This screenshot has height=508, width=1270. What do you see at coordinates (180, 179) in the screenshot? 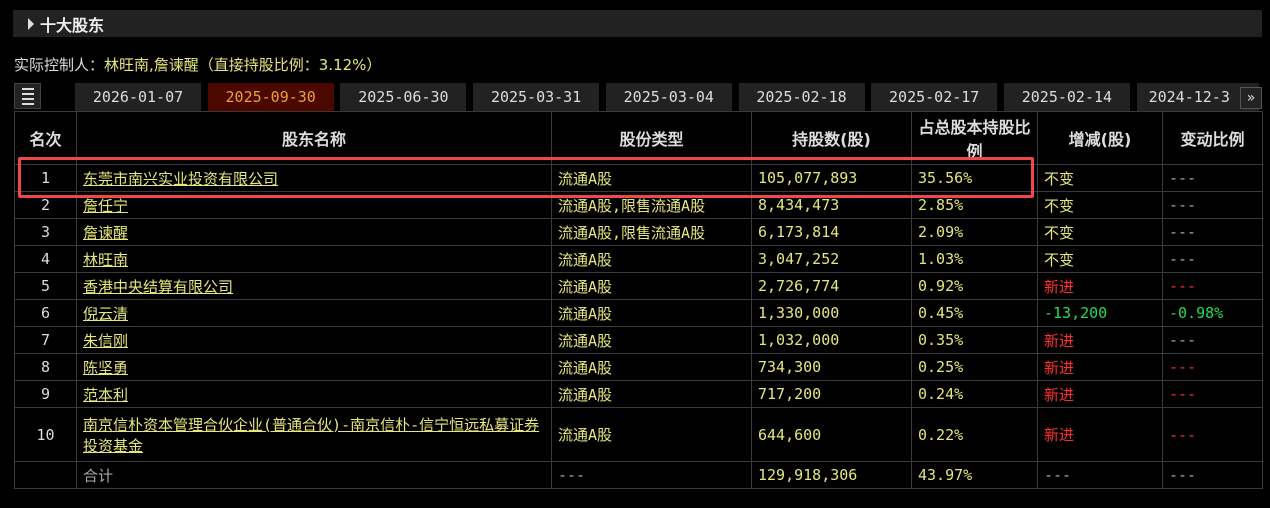
I see `shareholder-link: 东莞市南兴实业投资有限公司` at bounding box center [180, 179].